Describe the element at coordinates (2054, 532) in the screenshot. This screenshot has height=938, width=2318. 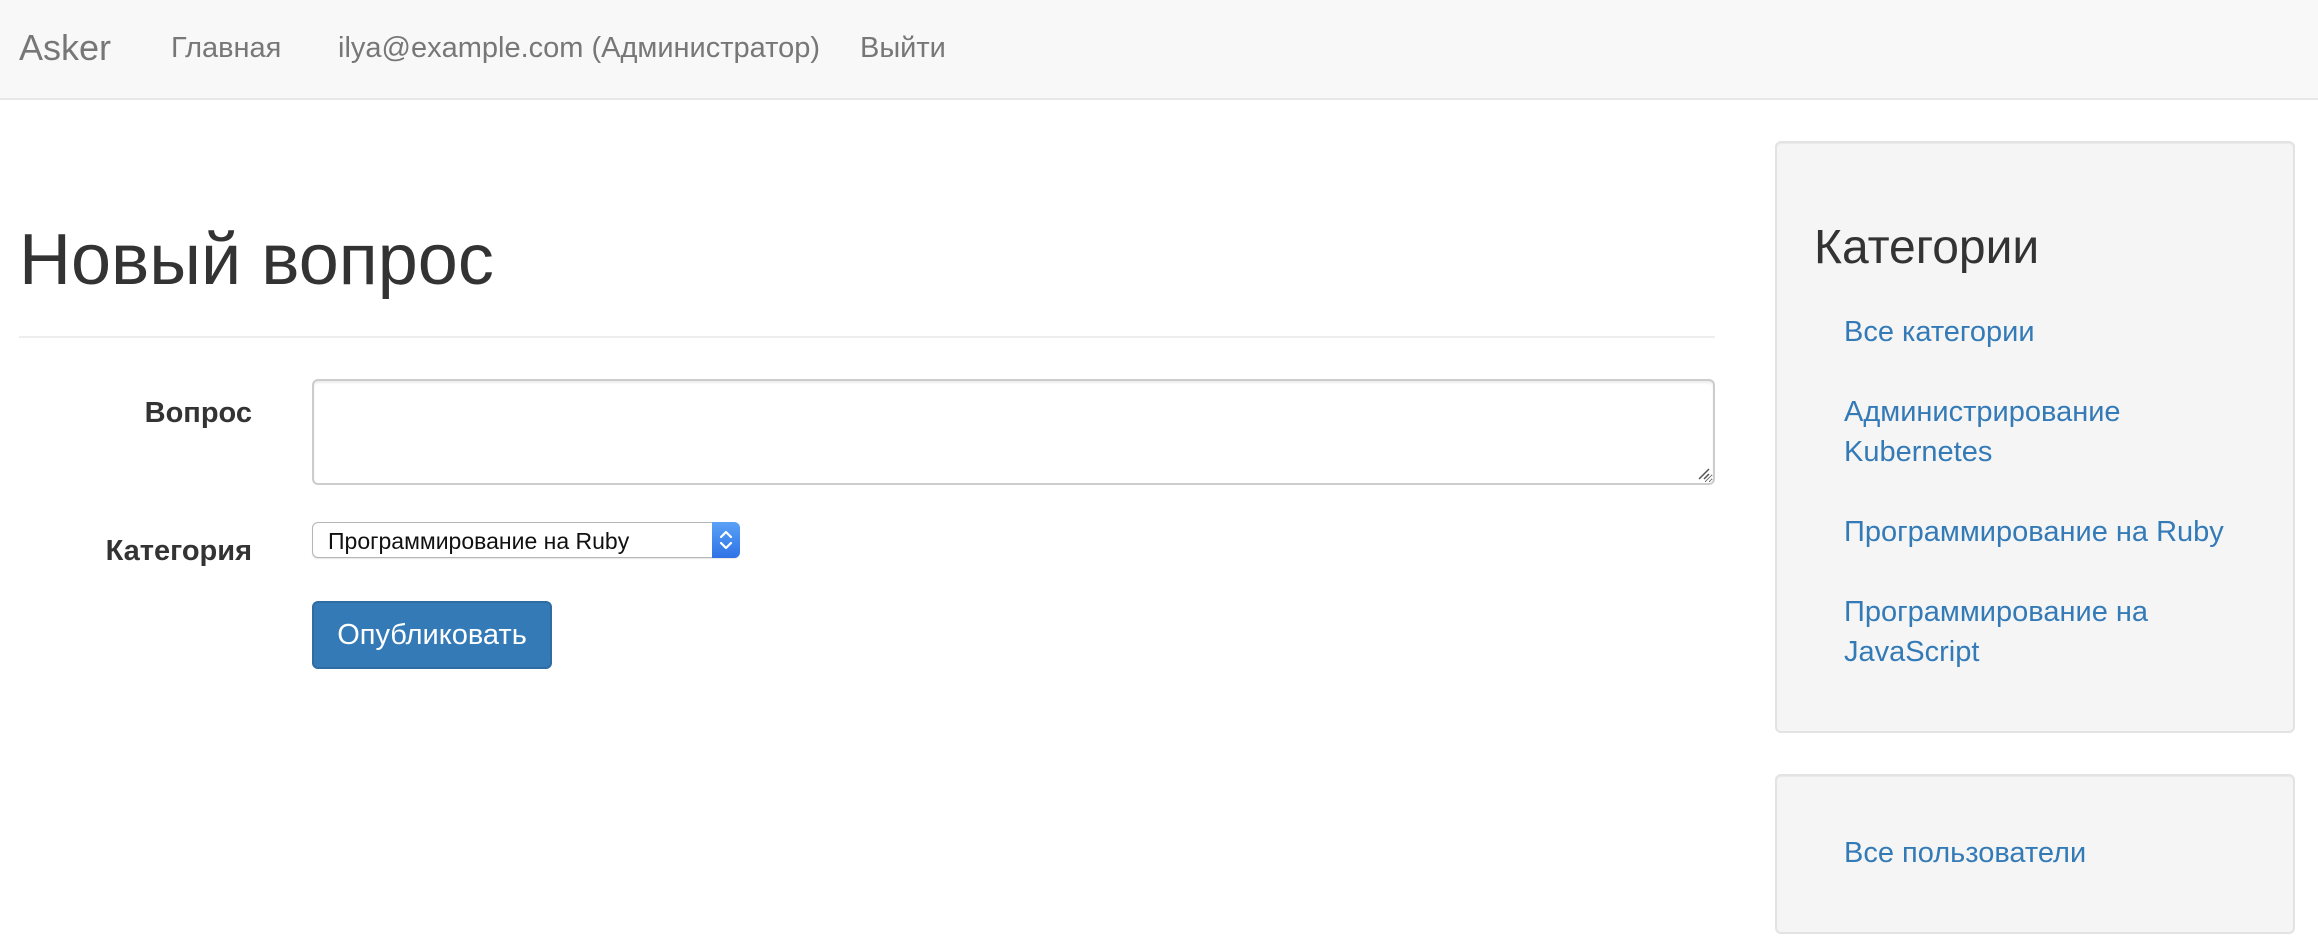
I see `category-link-ruby: Программирование на Ruby` at that location.